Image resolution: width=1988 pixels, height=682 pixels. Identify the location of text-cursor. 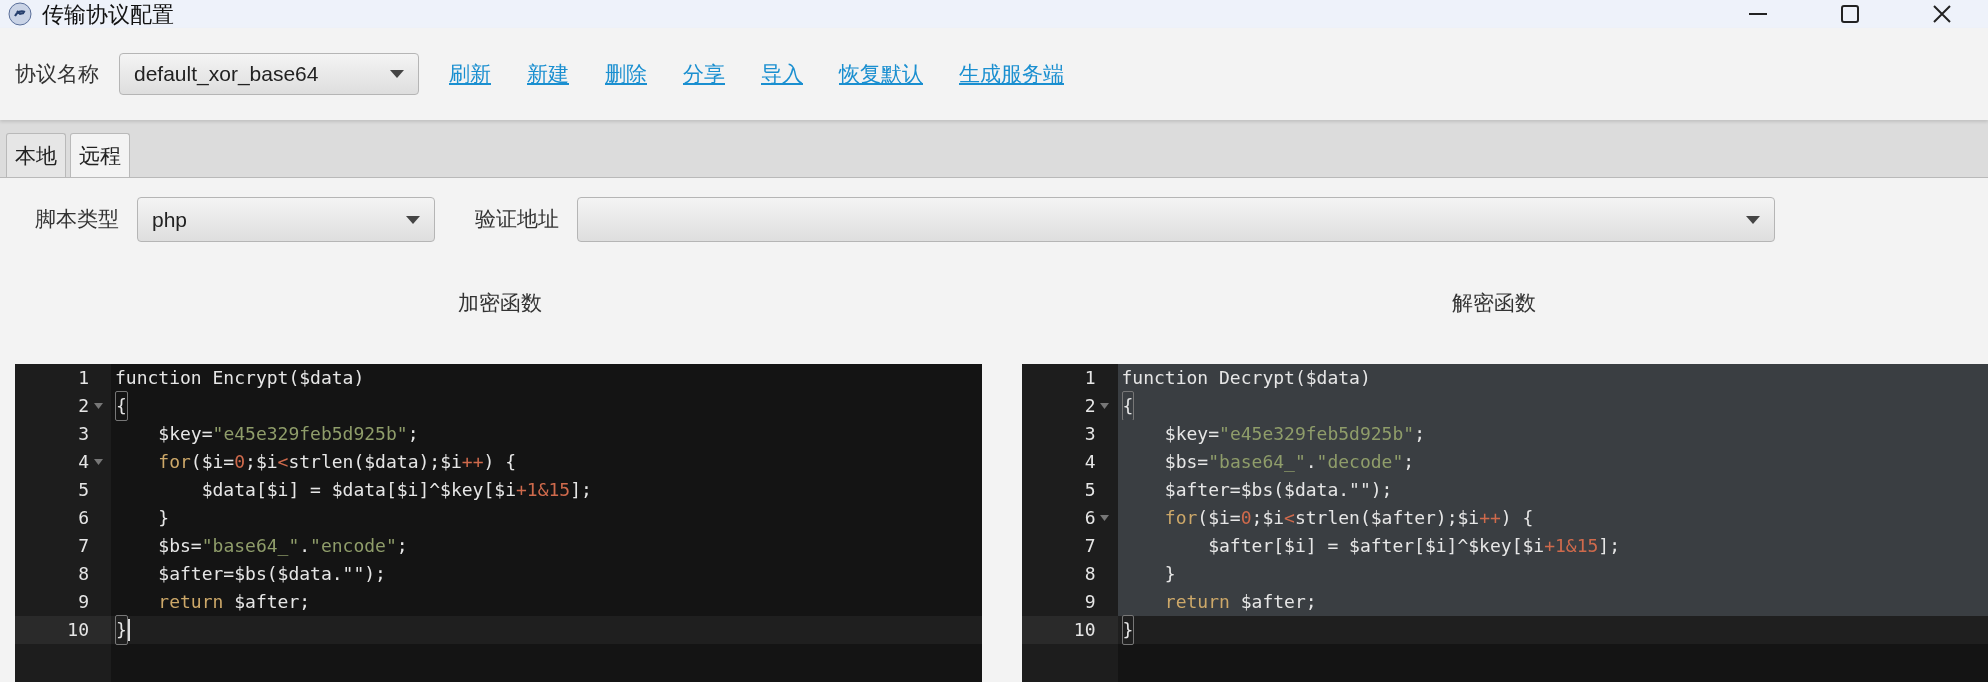
(128, 630).